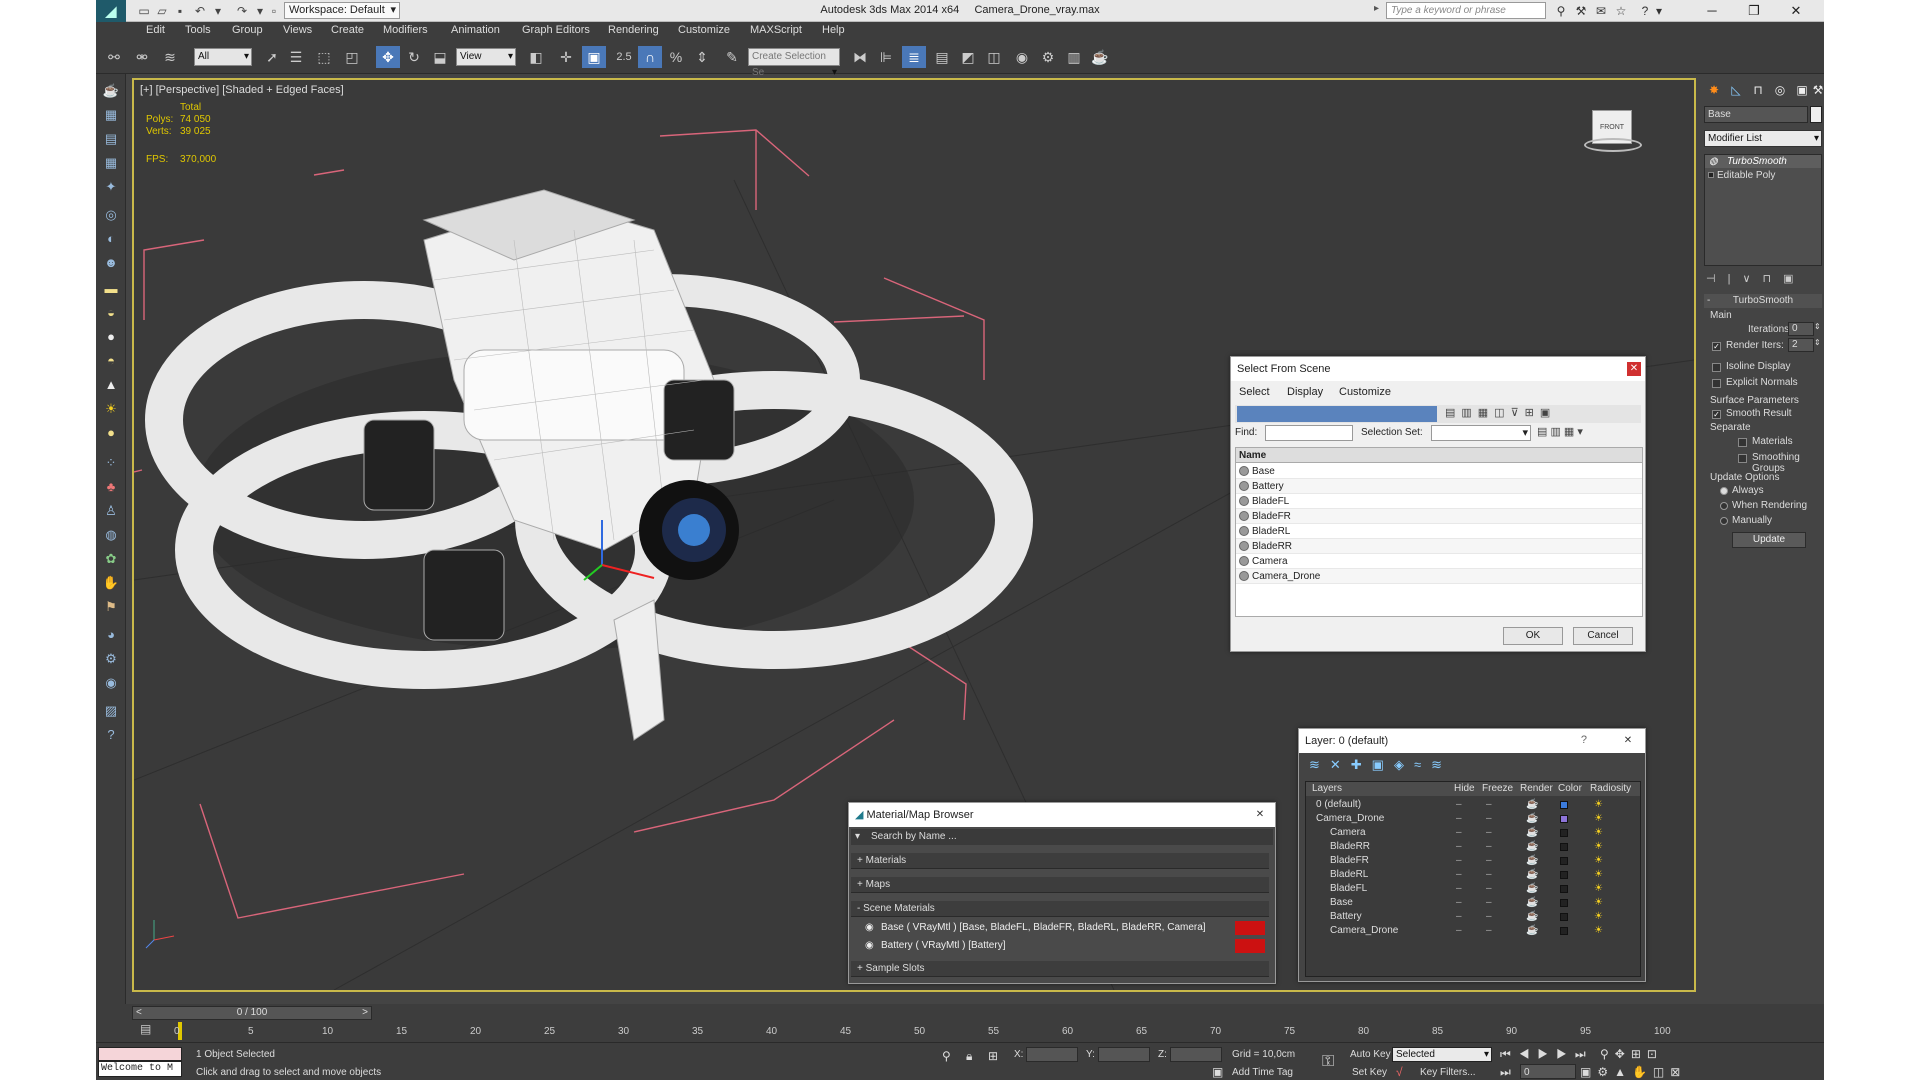  I want to click on scene-object-row: Camera, so click(1439, 561).